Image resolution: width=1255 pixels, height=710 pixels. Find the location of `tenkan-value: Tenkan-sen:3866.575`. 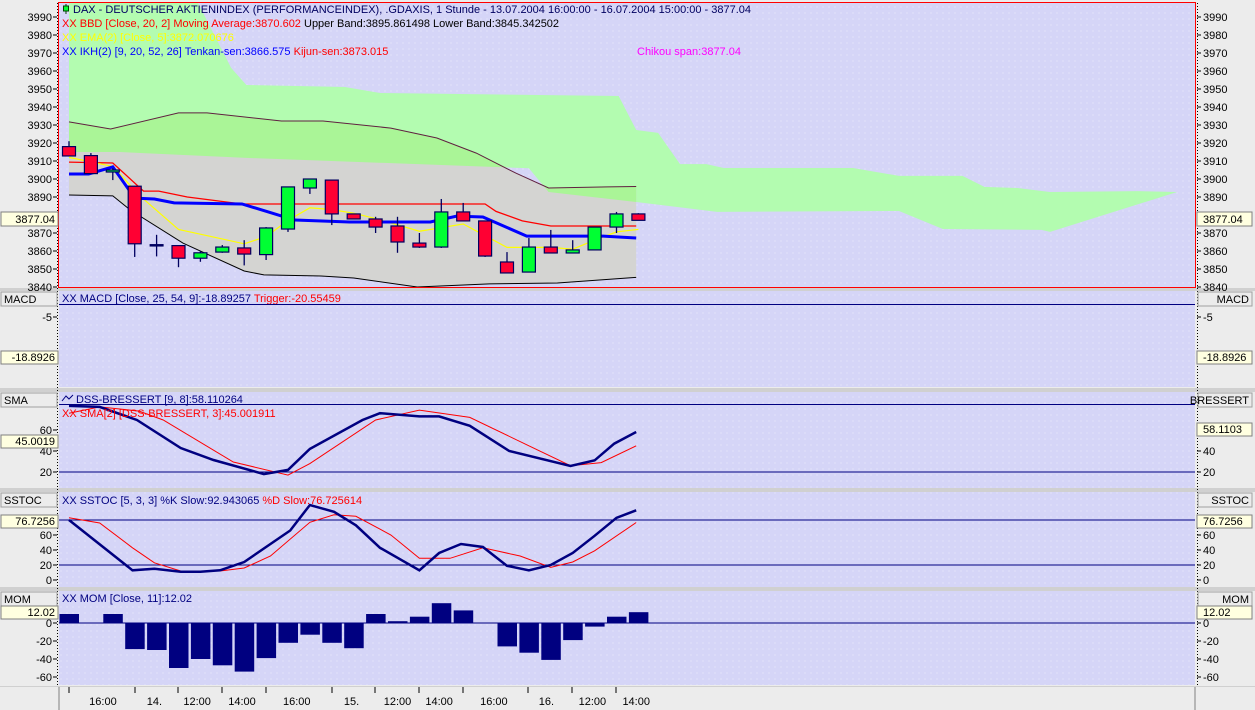

tenkan-value: Tenkan-sen:3866.575 is located at coordinates (238, 52).